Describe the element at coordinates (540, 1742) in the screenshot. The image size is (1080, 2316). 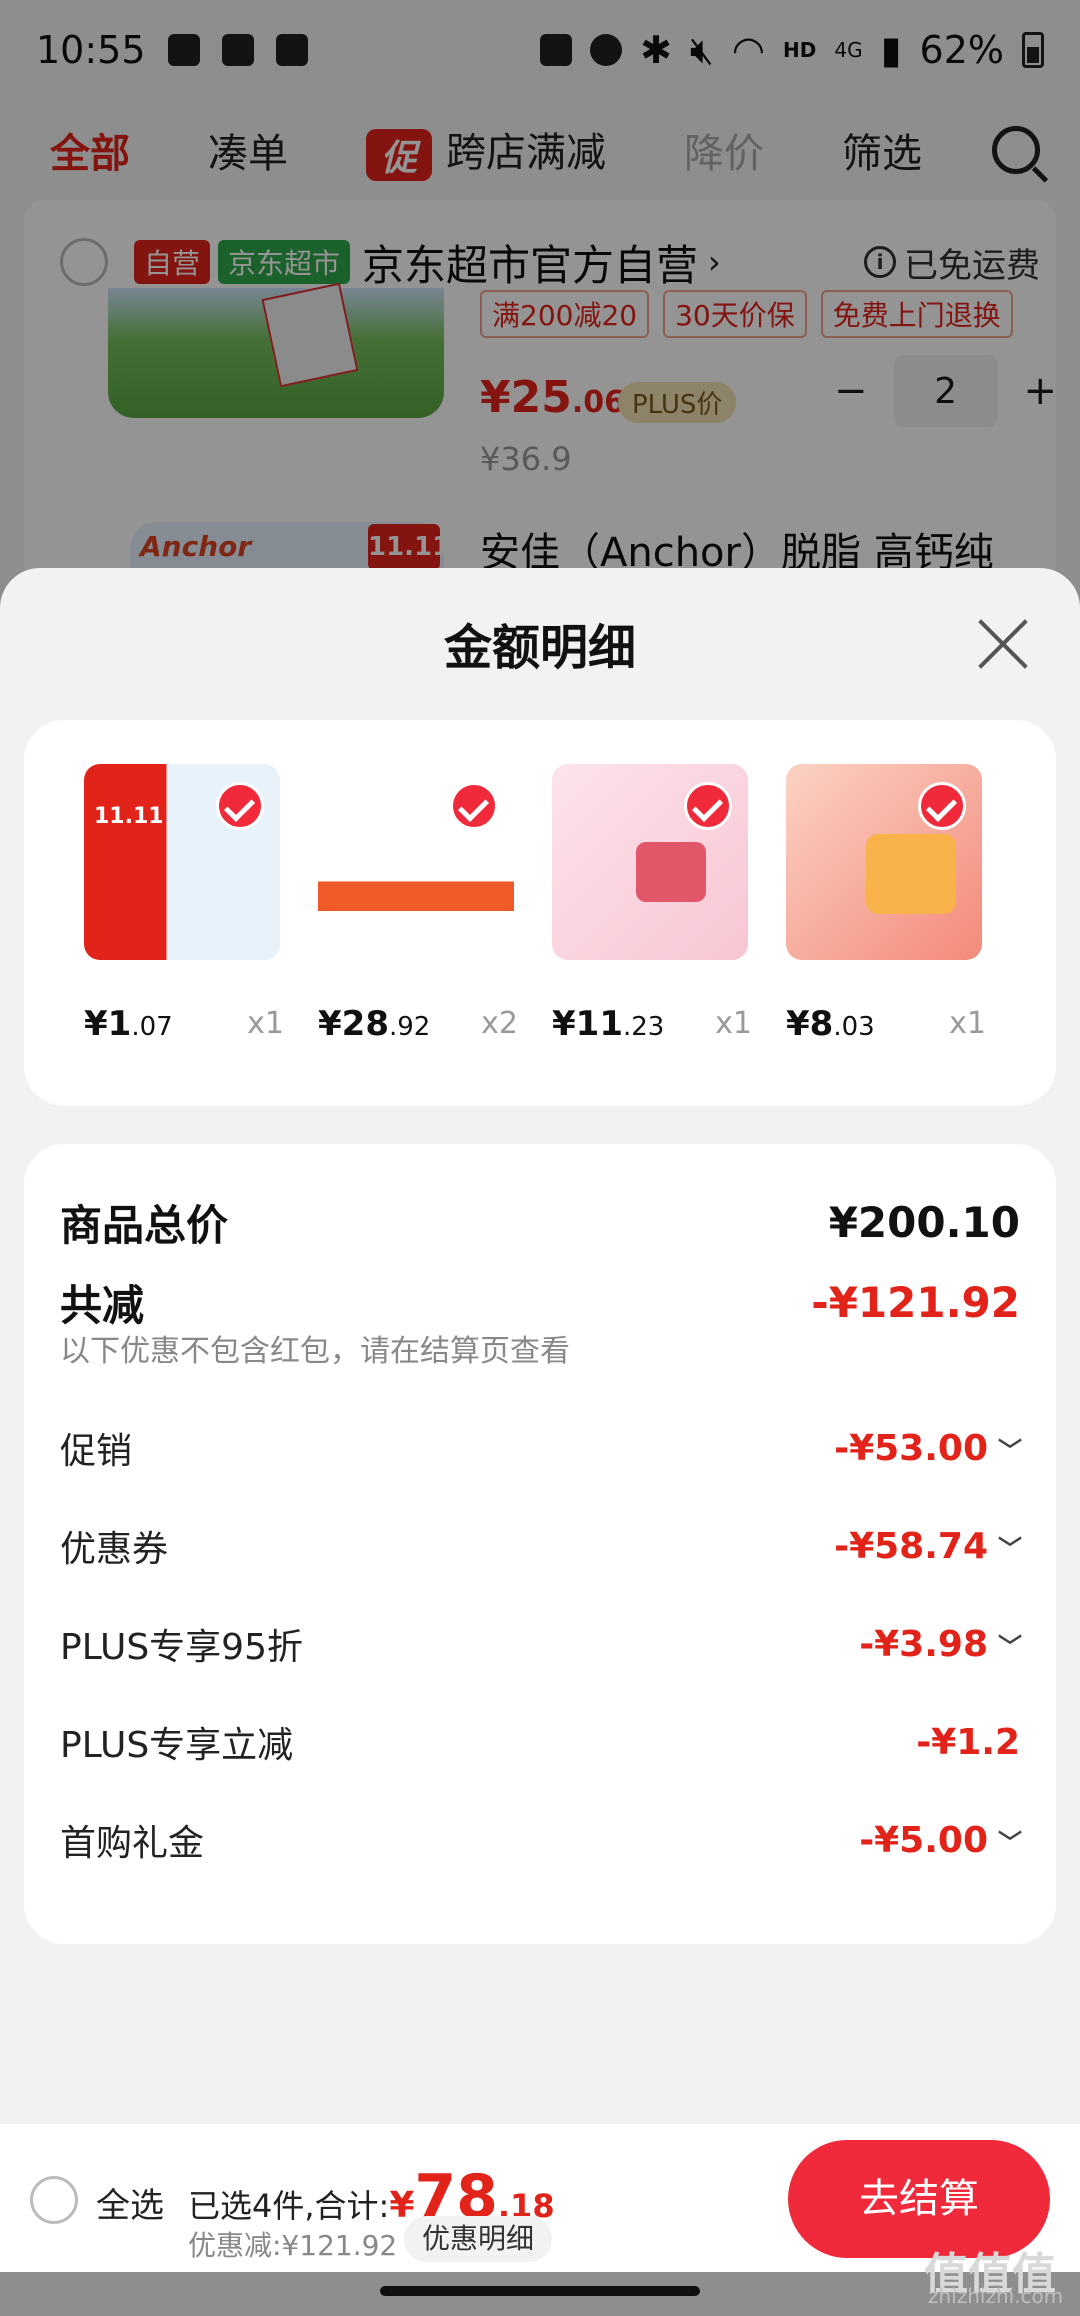
I see `discount-row-plus-instant: PLUS专享立减 -¥1.2` at that location.